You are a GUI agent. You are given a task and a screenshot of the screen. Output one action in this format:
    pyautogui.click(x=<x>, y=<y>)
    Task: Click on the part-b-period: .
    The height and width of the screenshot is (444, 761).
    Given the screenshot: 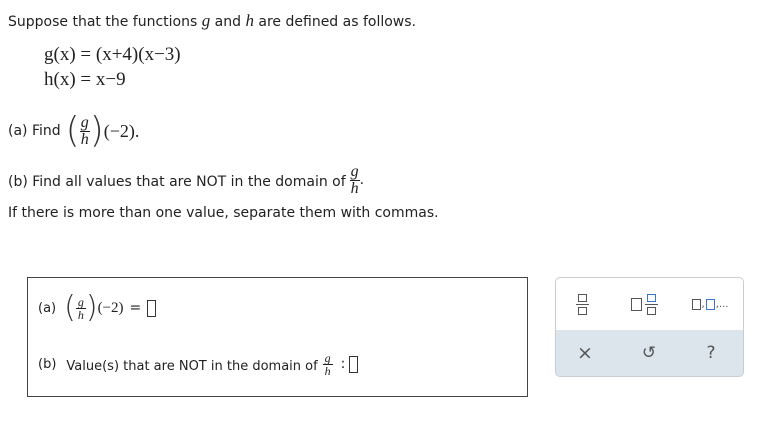 What is the action you would take?
    pyautogui.click(x=362, y=180)
    